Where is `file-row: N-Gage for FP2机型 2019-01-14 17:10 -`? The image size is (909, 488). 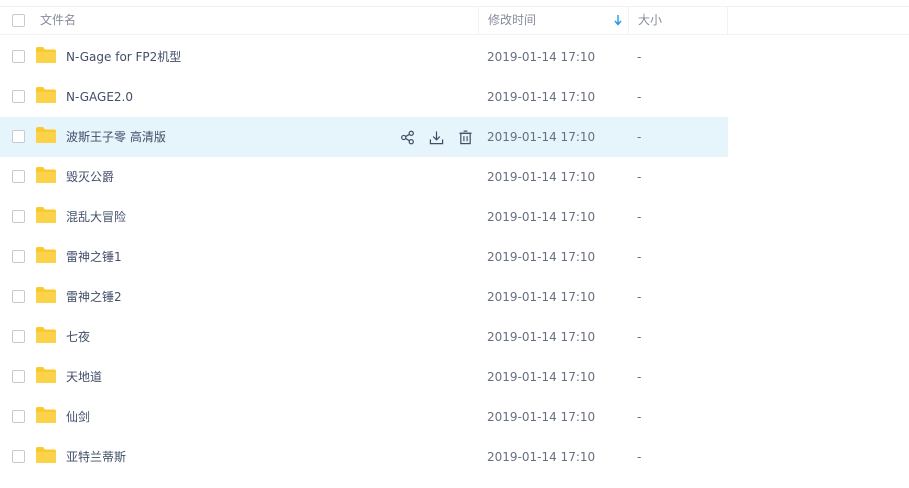 file-row: N-Gage for FP2机型 2019-01-14 17:10 - is located at coordinates (454, 57).